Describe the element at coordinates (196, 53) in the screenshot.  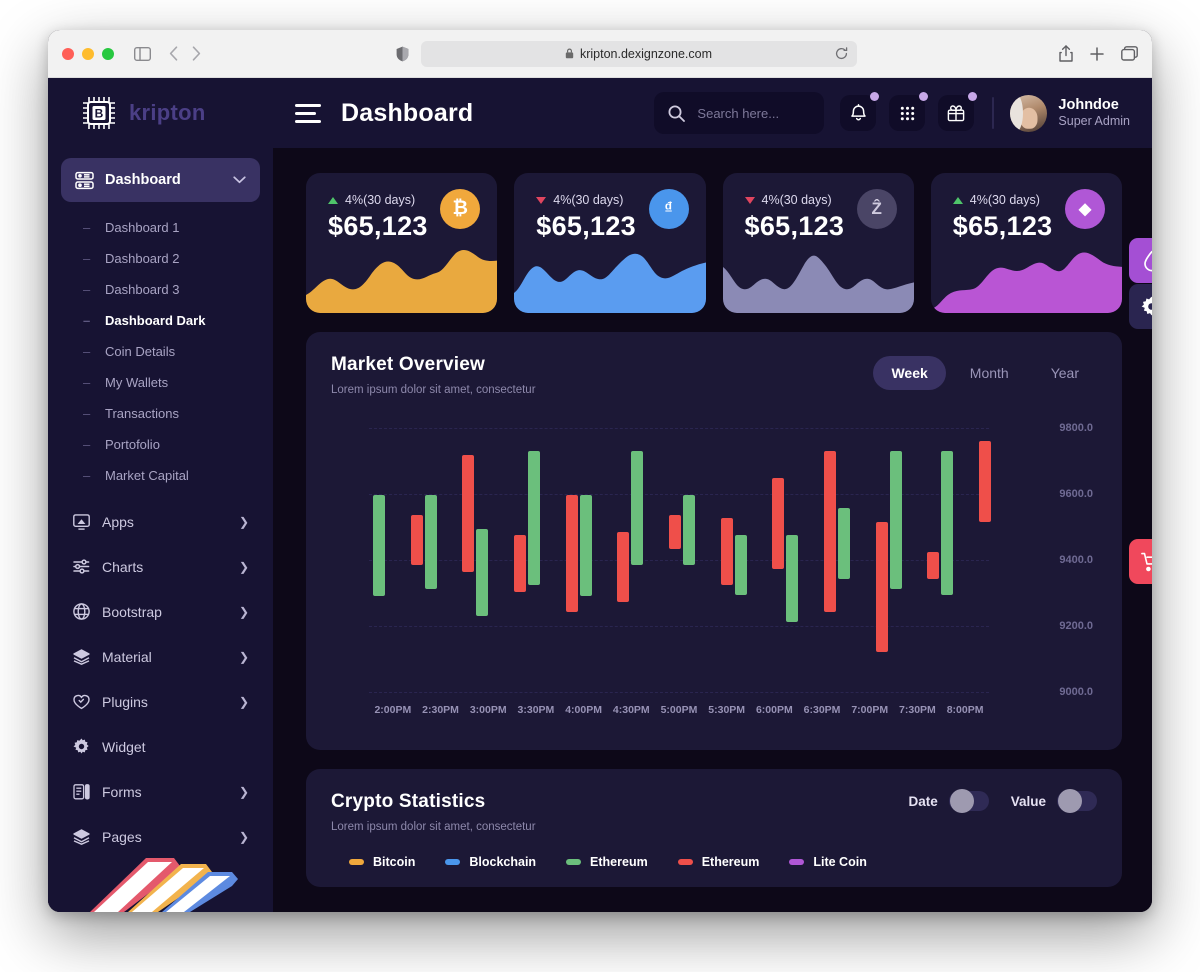
I see `forward-arrow-icon` at that location.